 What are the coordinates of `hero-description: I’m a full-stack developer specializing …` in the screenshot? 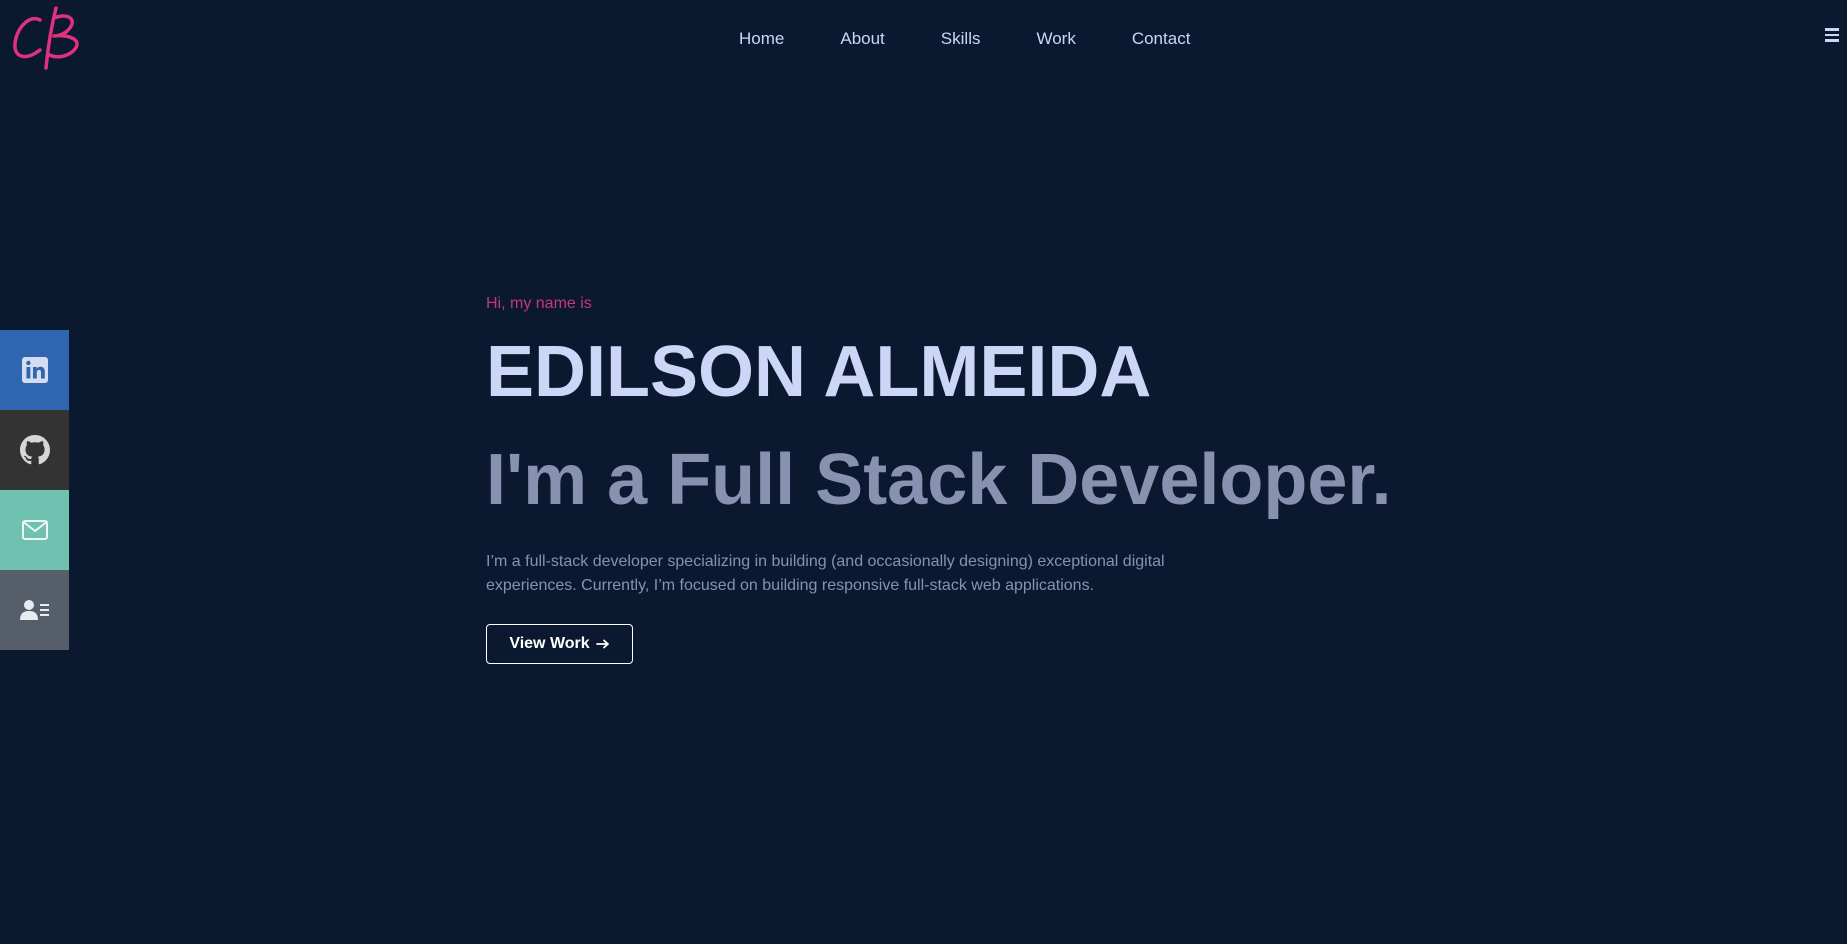 It's located at (825, 573).